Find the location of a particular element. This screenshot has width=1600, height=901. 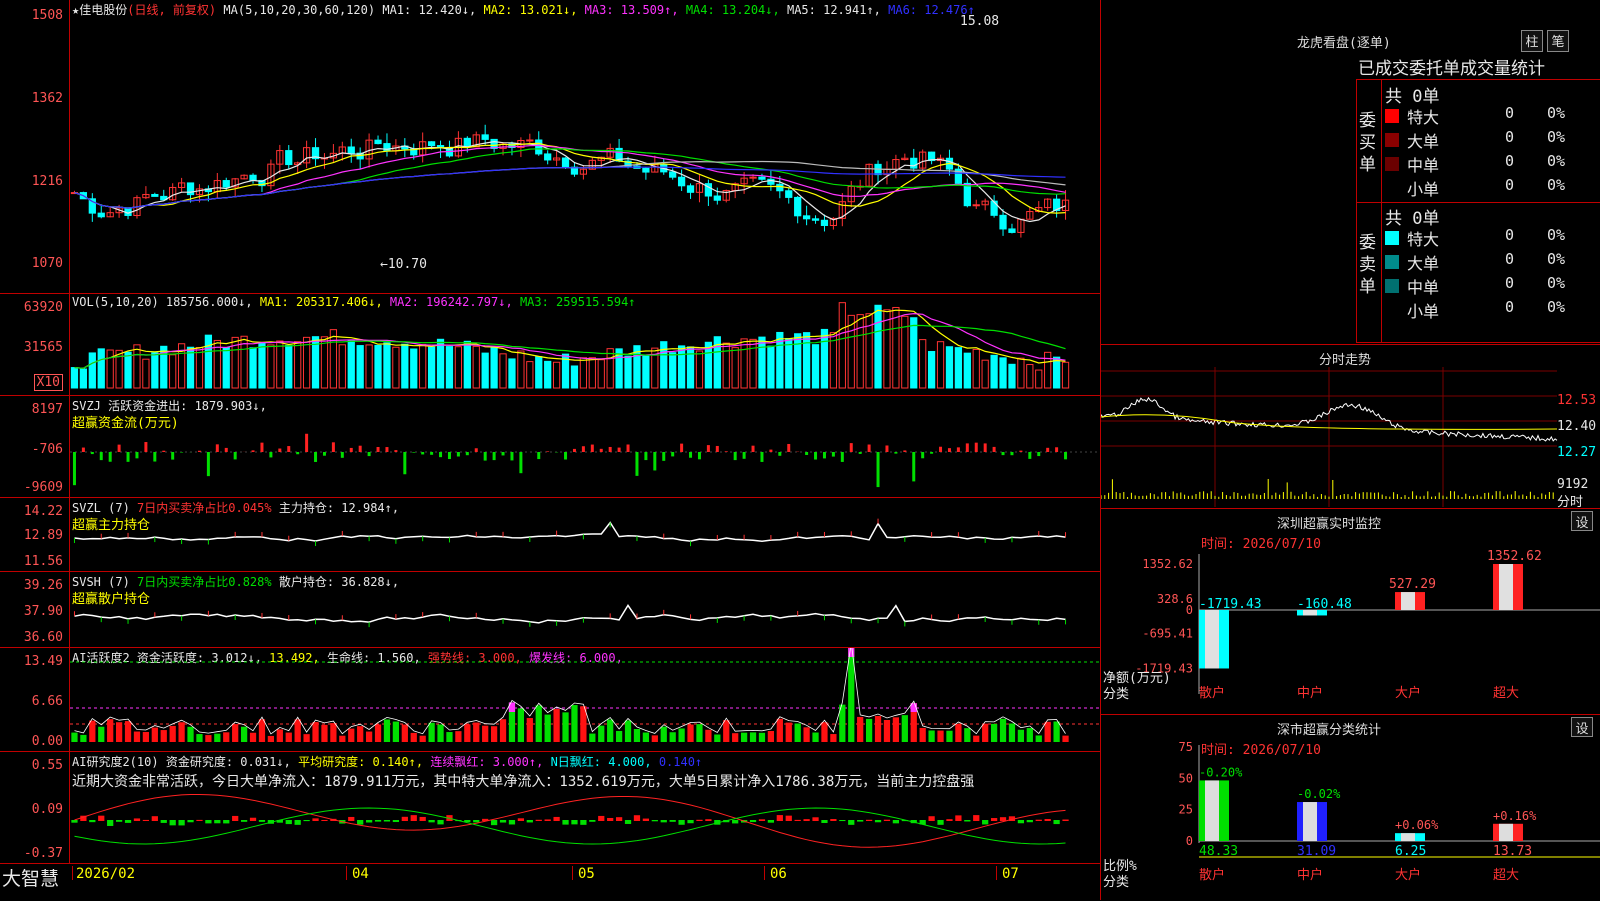

svzl-chart is located at coordinates (585, 535).